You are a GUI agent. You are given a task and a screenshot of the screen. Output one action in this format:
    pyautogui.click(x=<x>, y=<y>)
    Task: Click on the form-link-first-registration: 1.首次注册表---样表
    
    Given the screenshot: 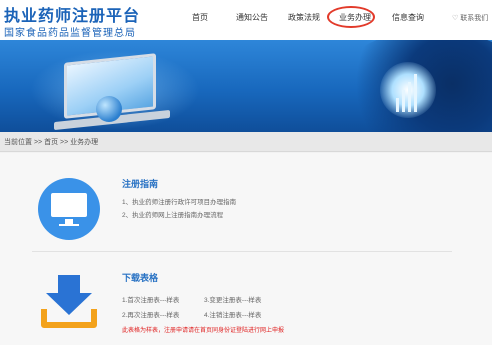 What is the action you would take?
    pyautogui.click(x=150, y=299)
    